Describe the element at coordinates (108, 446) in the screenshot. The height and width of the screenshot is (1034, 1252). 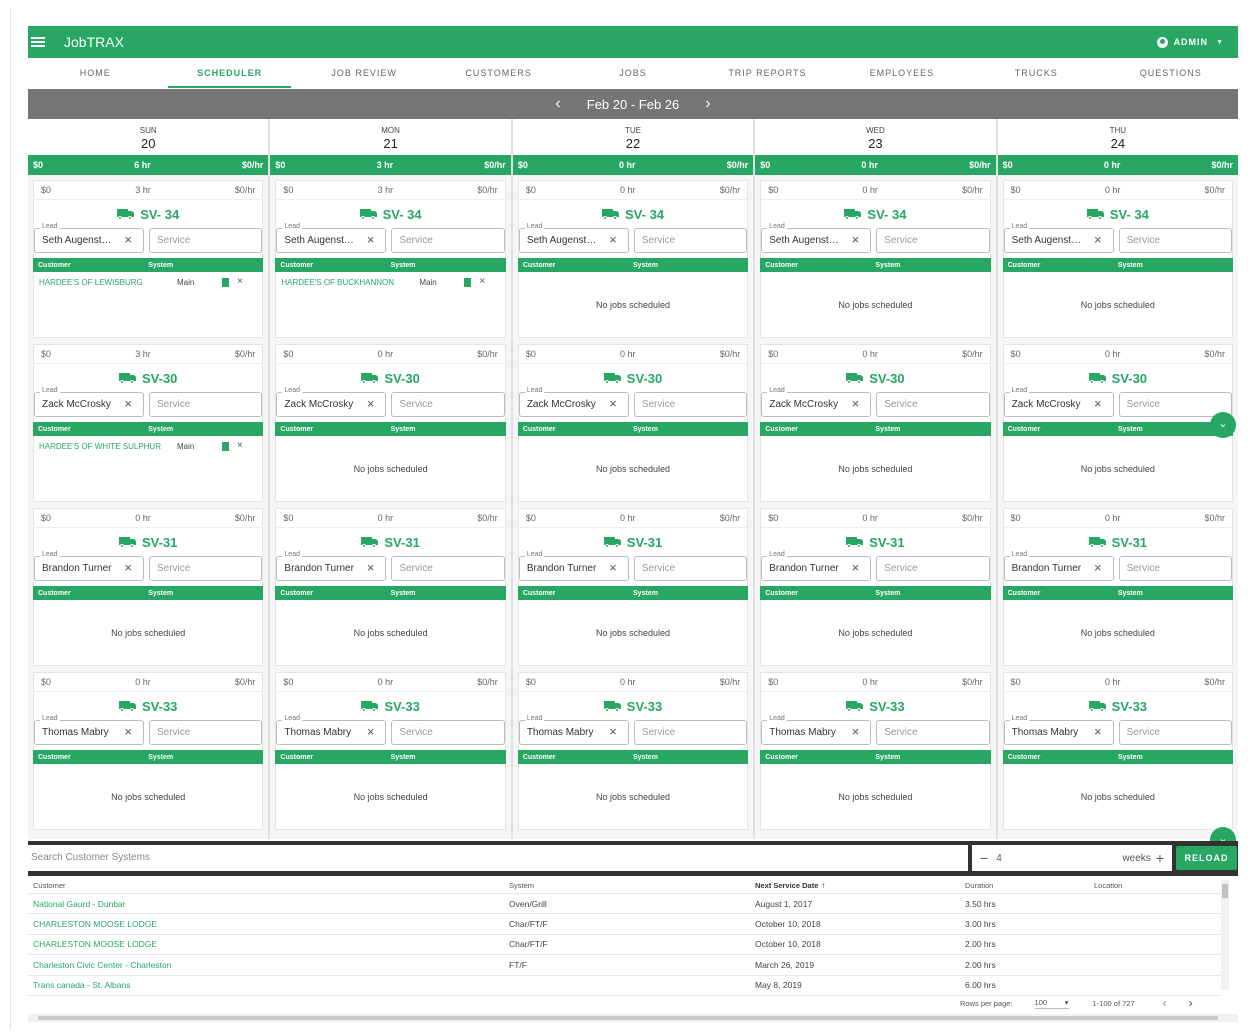
I see `job-customer-link: HARDEE'S OF WHITE SULPHUR` at that location.